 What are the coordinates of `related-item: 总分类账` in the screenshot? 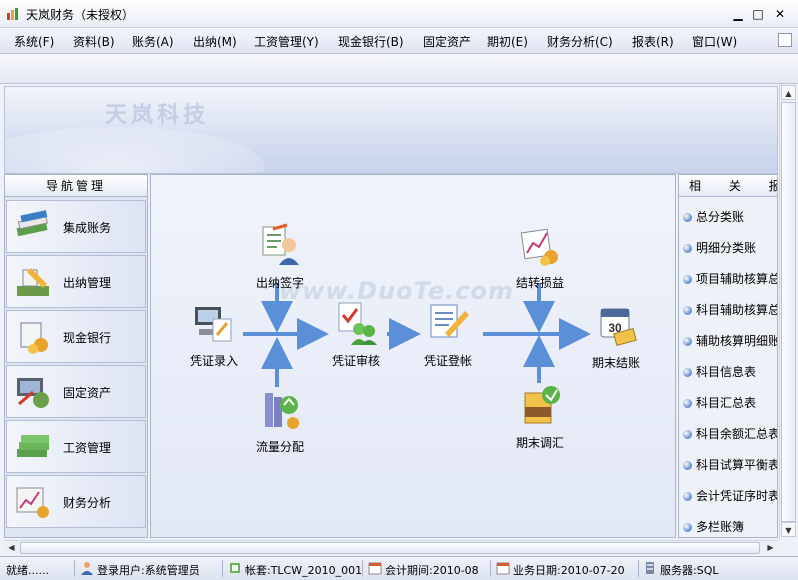 It's located at (713, 217).